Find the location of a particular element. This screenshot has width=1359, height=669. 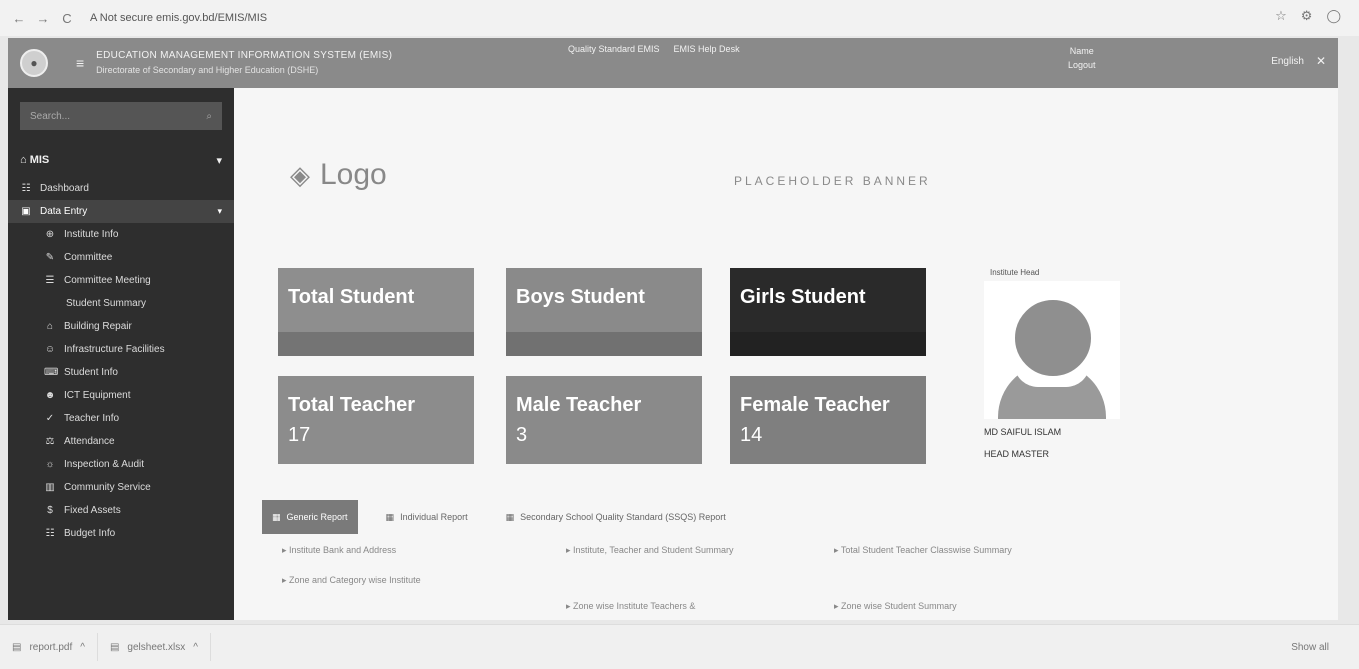

sidebar-search: Search... ⌕ is located at coordinates (121, 116).